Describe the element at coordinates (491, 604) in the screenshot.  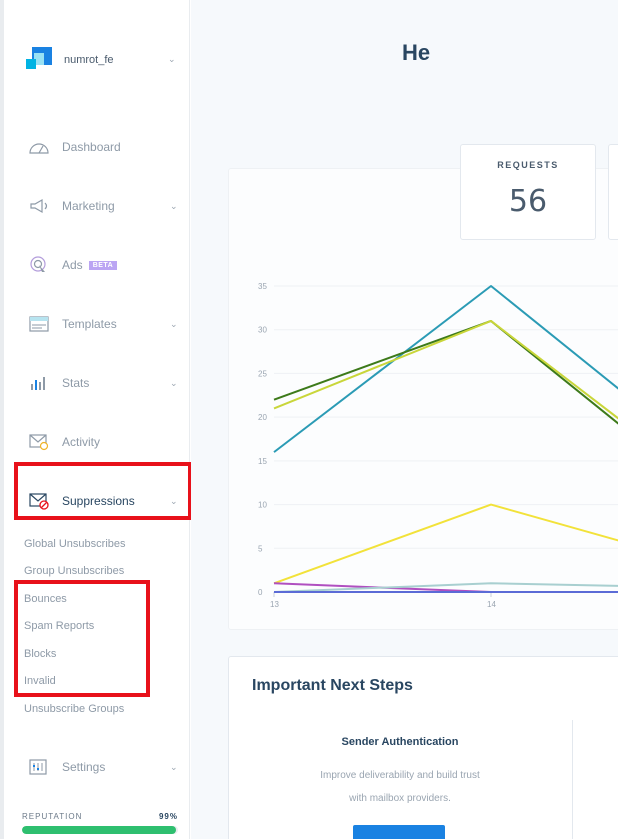
I see `x-tick-label: 14` at that location.